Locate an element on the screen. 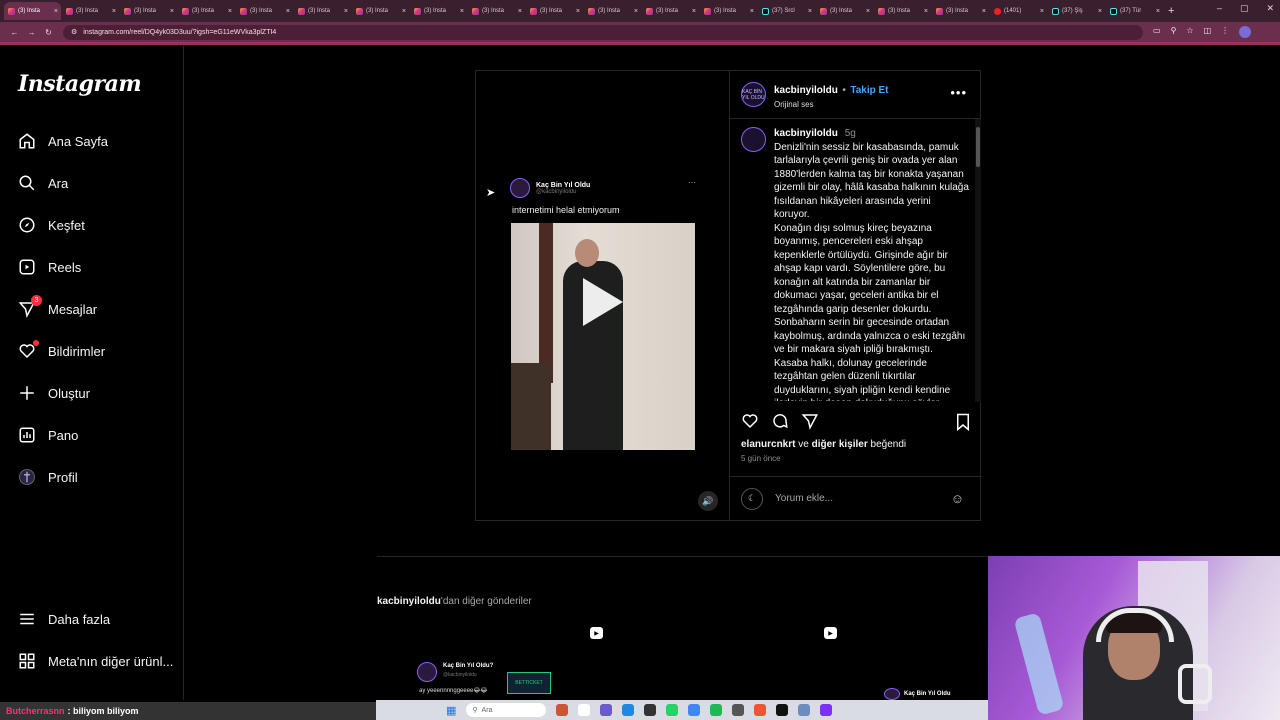 The height and width of the screenshot is (720, 1280). cast-icon: ▭ is located at coordinates (1157, 32).